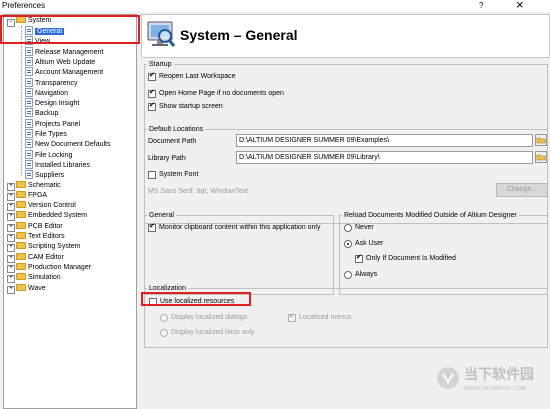 This screenshot has width=550, height=409. Describe the element at coordinates (67, 144) in the screenshot. I see `tree-item-new-document-defaults: New Document Defaults` at that location.